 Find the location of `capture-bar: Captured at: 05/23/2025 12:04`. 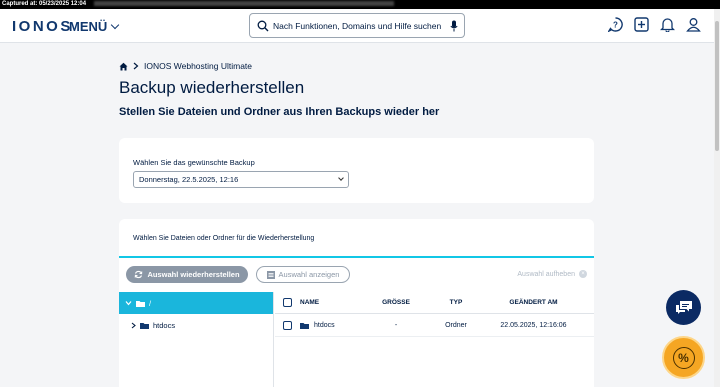

capture-bar: Captured at: 05/23/2025 12:04 is located at coordinates (360, 4).